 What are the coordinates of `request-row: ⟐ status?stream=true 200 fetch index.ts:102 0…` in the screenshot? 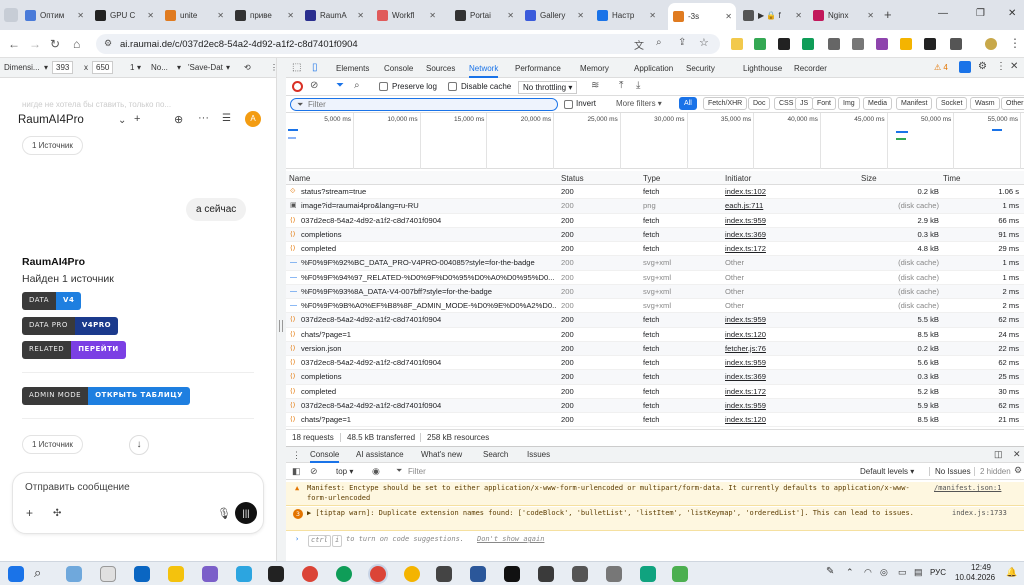 It's located at (655, 192).